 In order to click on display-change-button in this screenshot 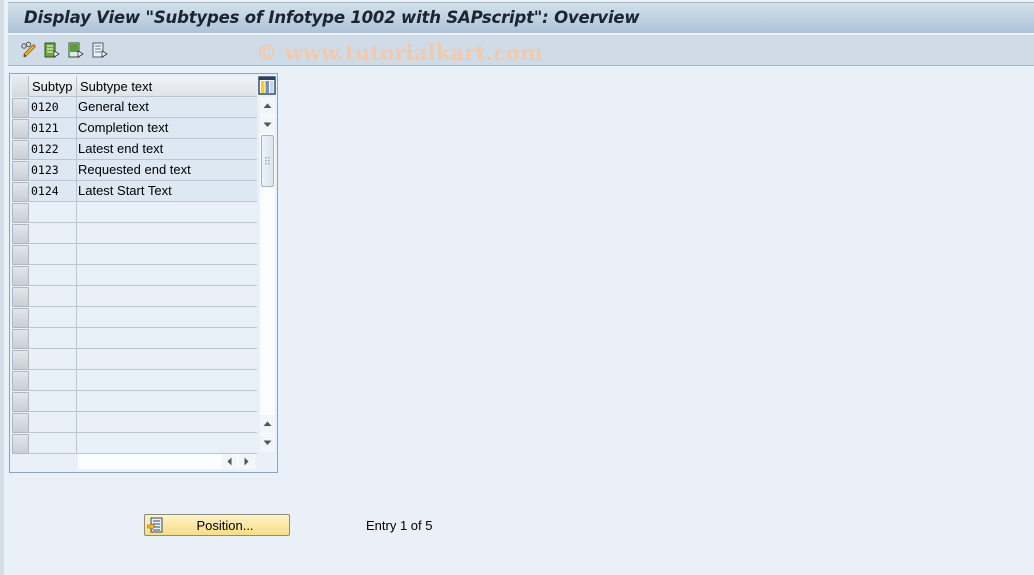, I will do `click(29, 50)`.